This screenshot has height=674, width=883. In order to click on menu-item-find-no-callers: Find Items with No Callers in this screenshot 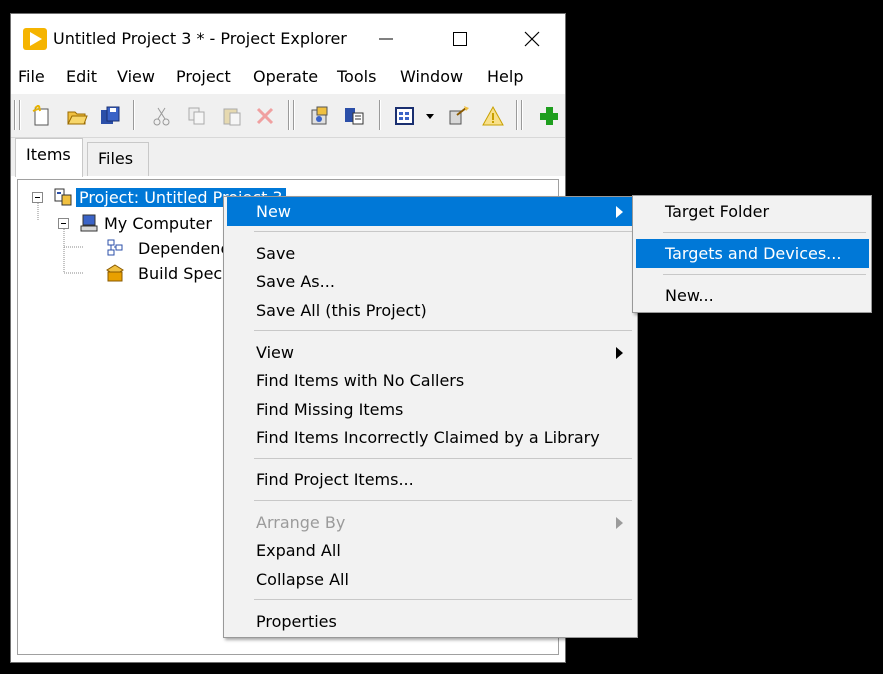, I will do `click(431, 380)`.